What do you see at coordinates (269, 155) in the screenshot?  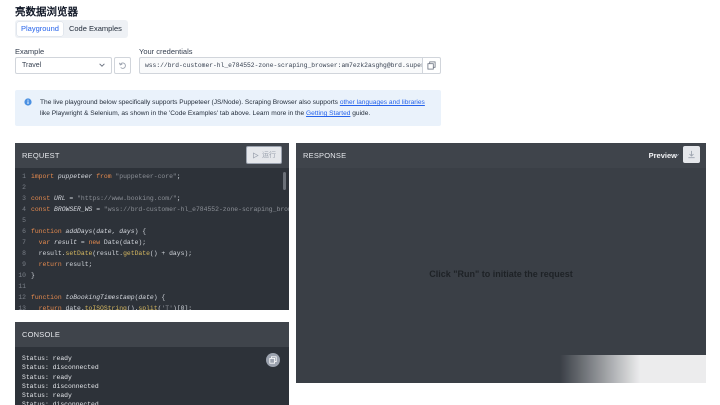 I see `run-button-label: 运行` at bounding box center [269, 155].